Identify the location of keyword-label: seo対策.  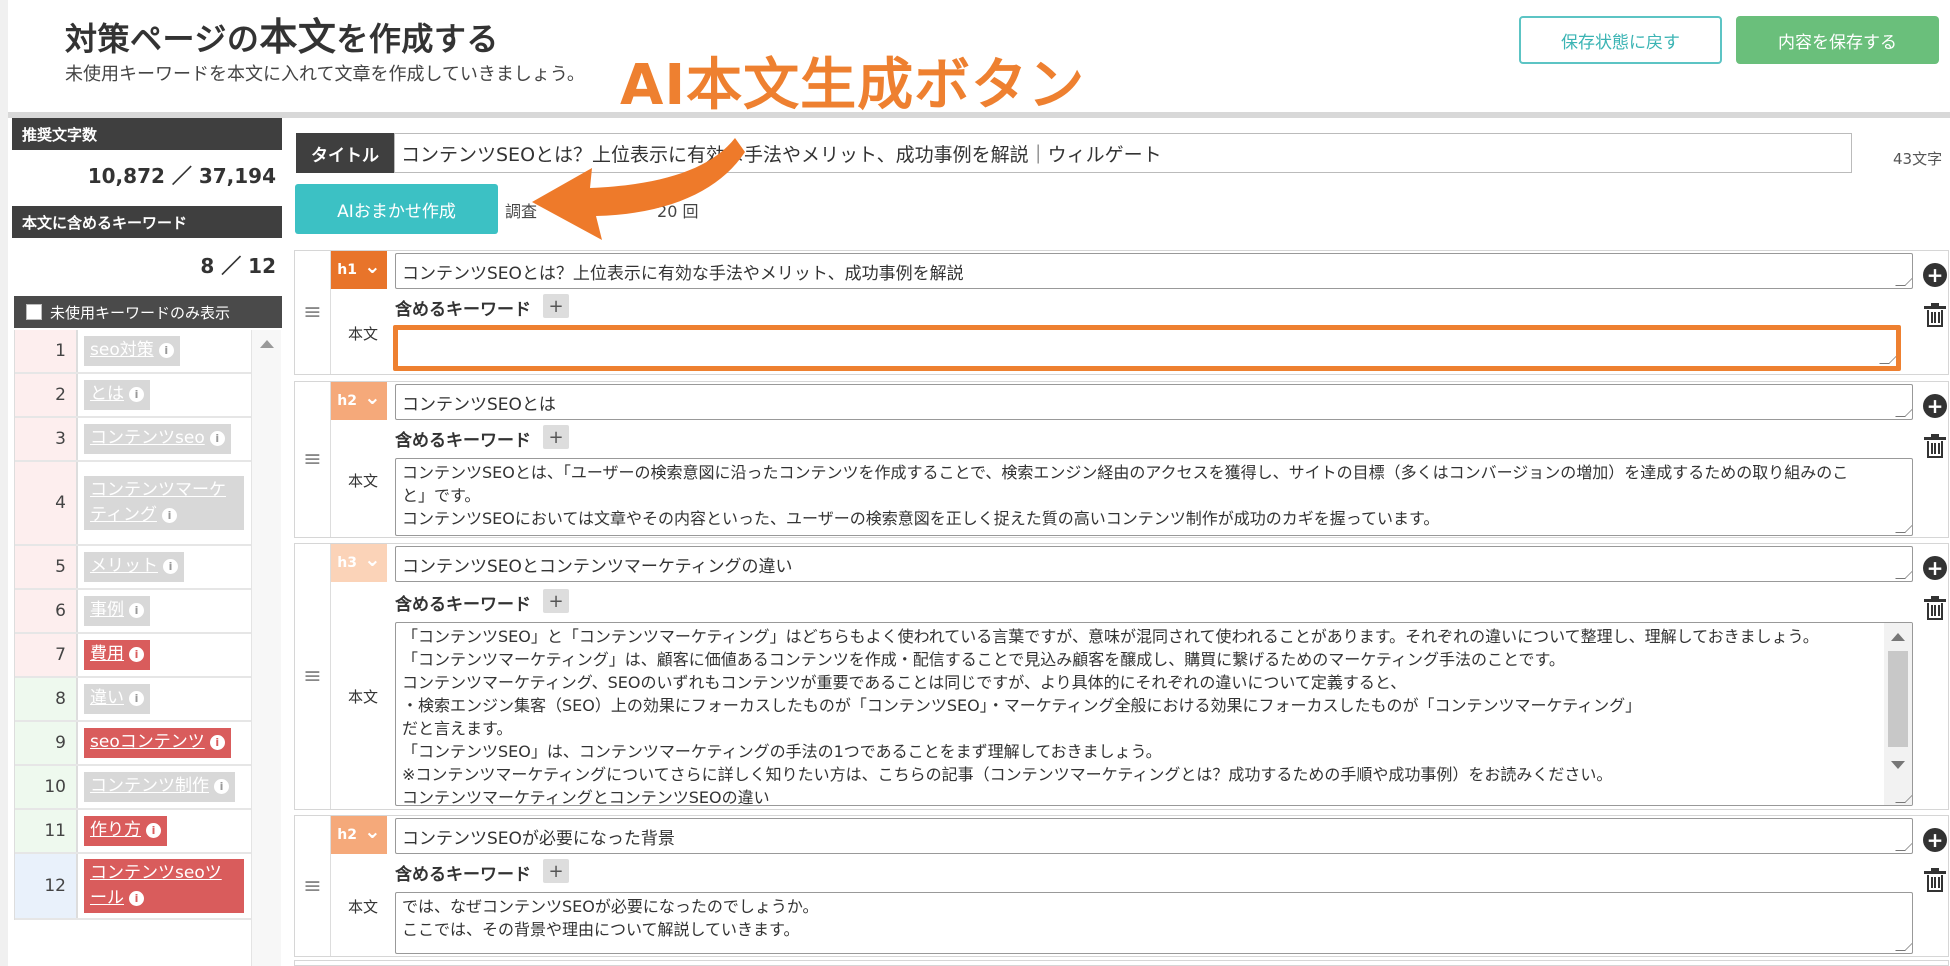
(122, 350).